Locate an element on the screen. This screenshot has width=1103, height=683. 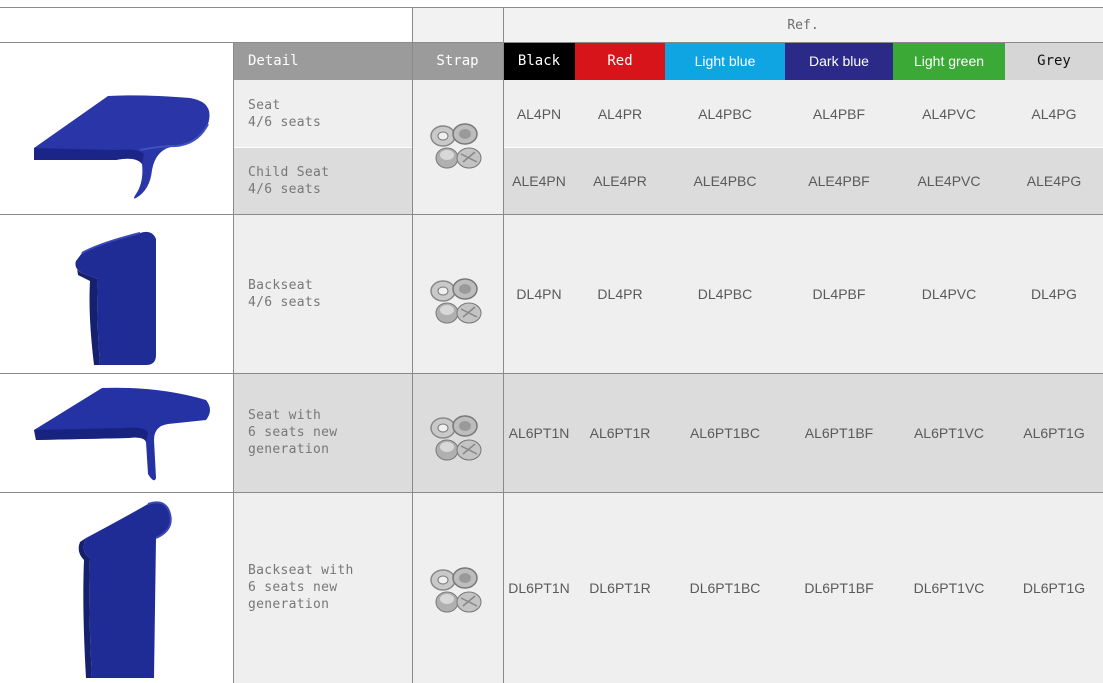
detail-cell: Child Seat 4/6 seats is located at coordinates (322, 180).